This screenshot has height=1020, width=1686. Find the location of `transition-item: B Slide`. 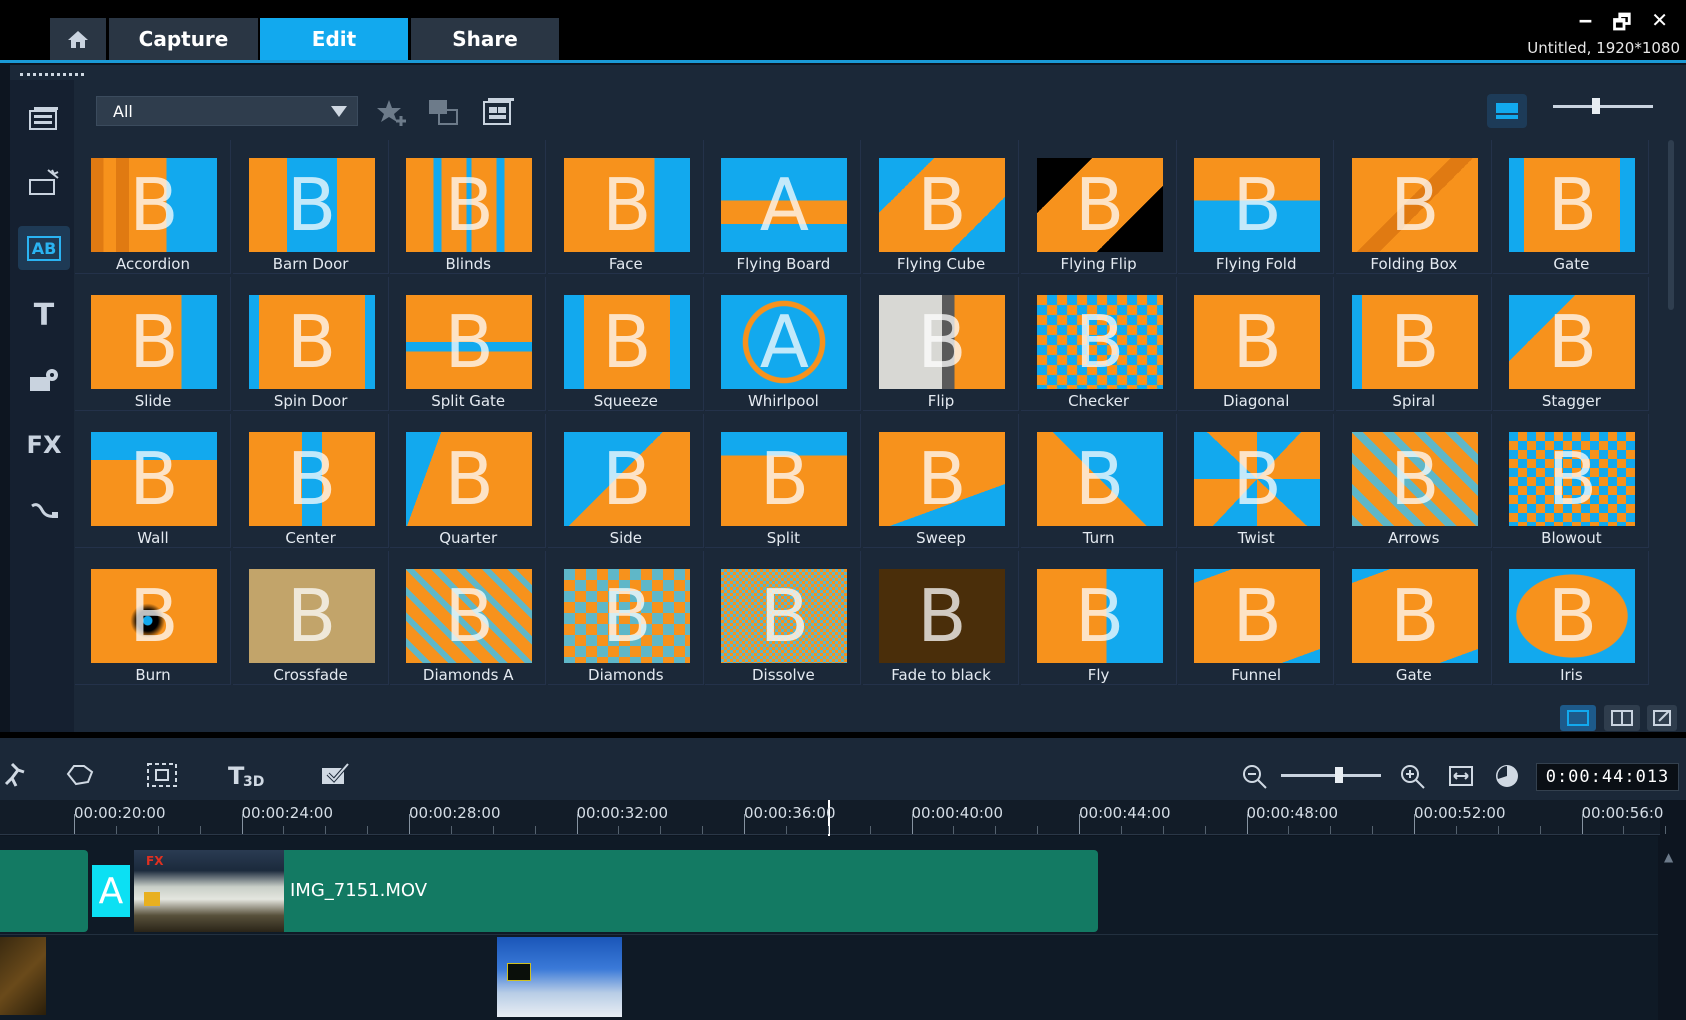

transition-item: B Slide is located at coordinates (153, 344).